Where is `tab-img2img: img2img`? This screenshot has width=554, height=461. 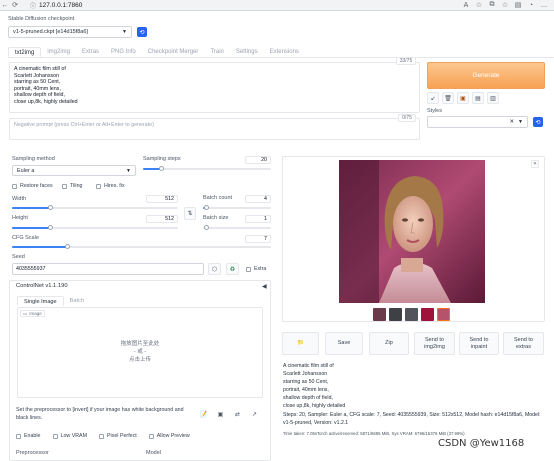 tab-img2img: img2img is located at coordinates (58, 52).